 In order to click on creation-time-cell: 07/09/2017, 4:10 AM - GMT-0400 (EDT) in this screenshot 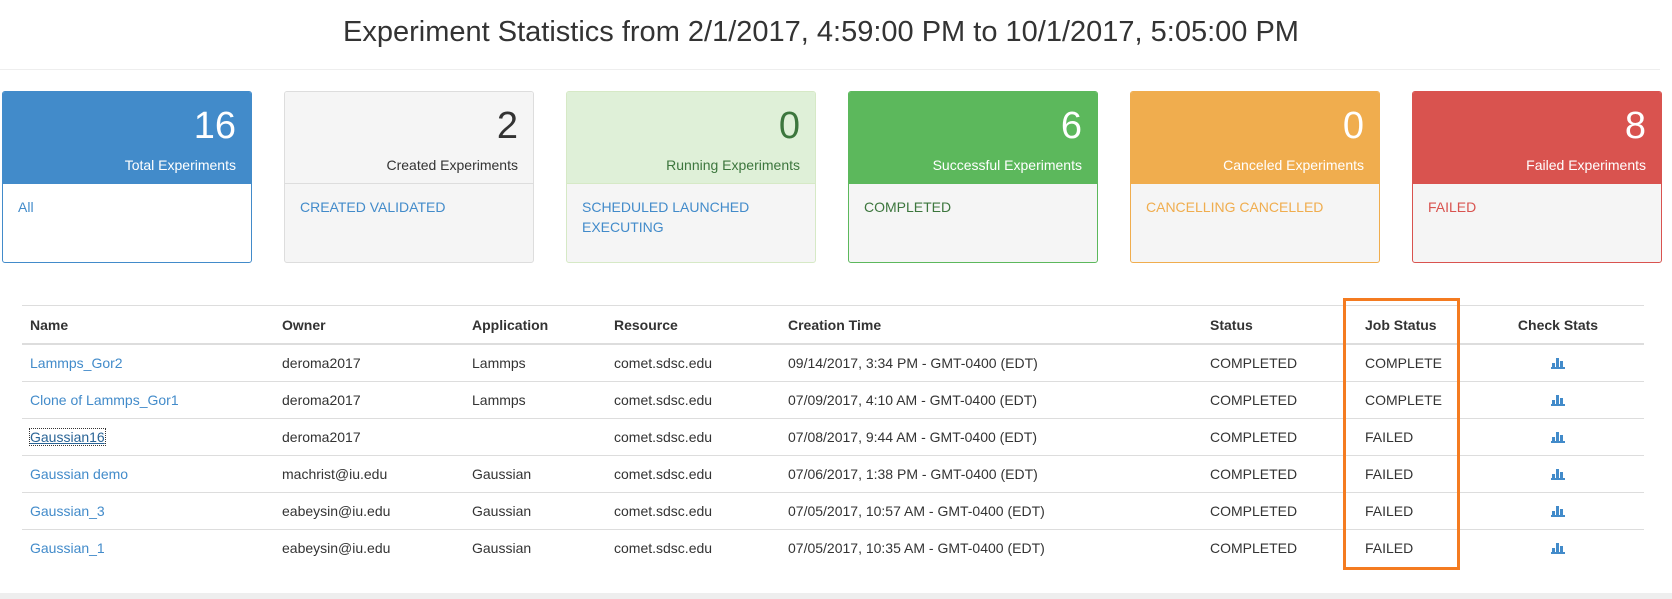, I will do `click(991, 400)`.